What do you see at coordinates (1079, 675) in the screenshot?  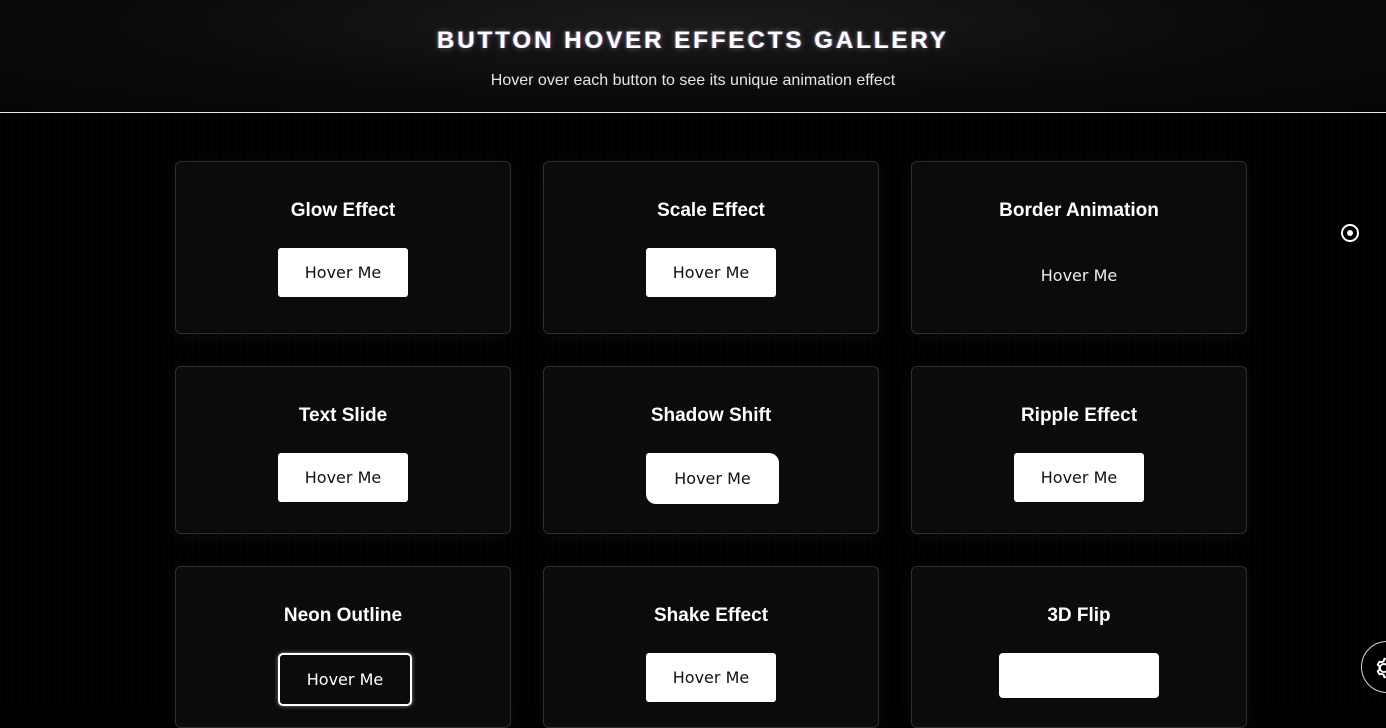 I see `3d-flip-button` at bounding box center [1079, 675].